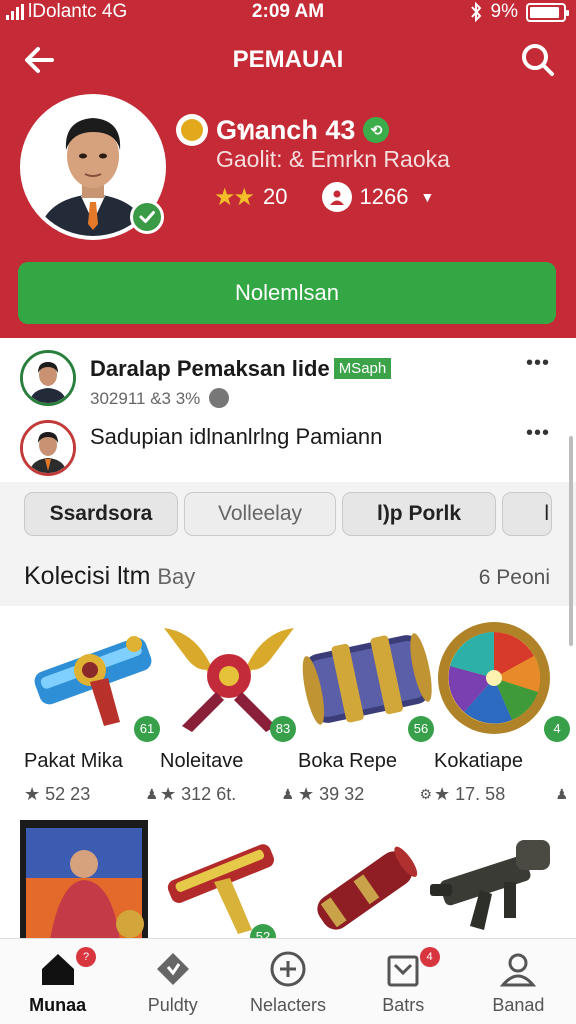  I want to click on nav-label: Munaa, so click(58, 1005).